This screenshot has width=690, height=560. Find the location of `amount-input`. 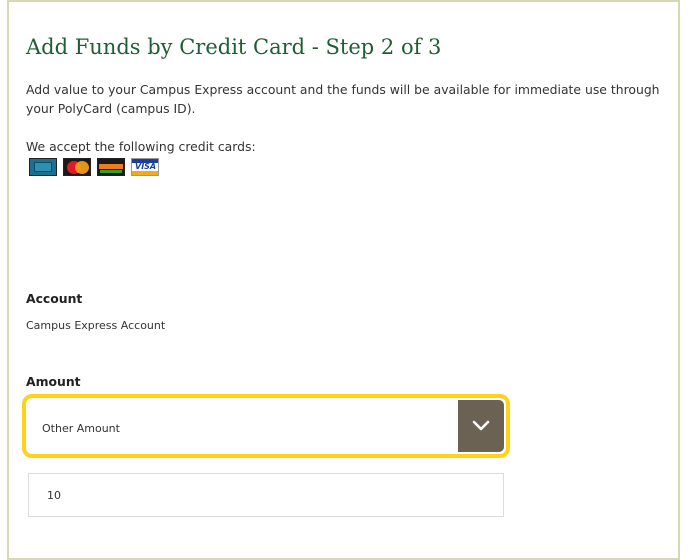

amount-input is located at coordinates (266, 495).